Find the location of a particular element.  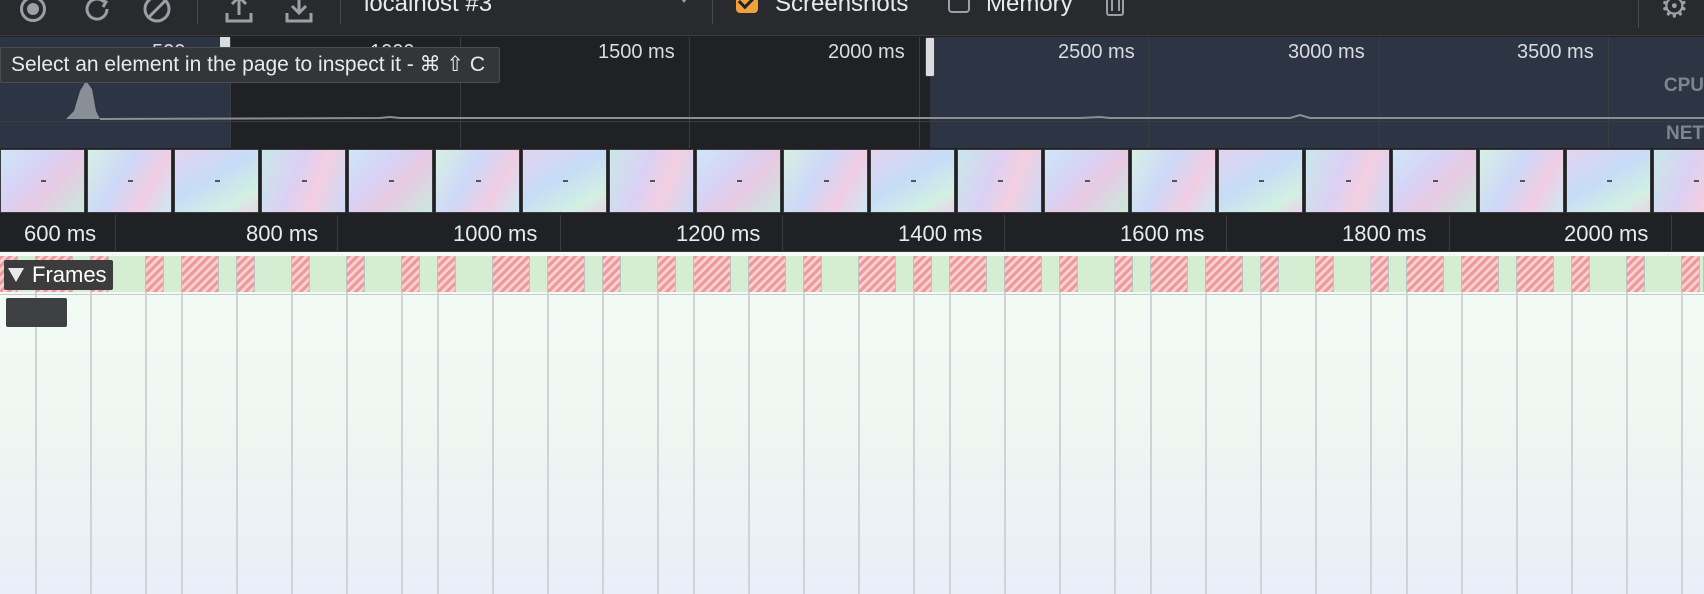

memory-label: Memory is located at coordinates (1029, 9).